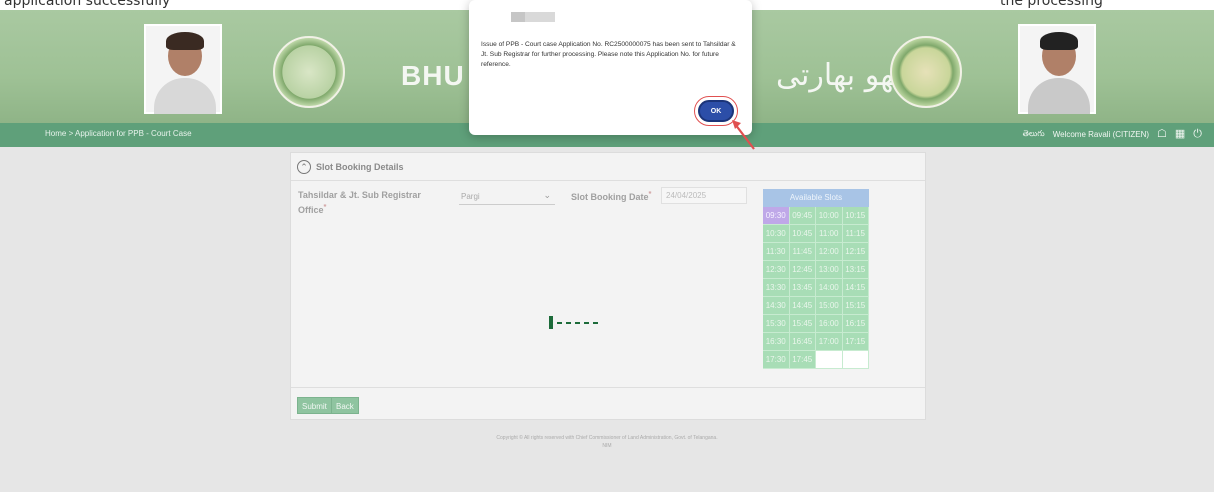 This screenshot has height=492, width=1214. What do you see at coordinates (716, 111) in the screenshot?
I see `ok-button: OK` at bounding box center [716, 111].